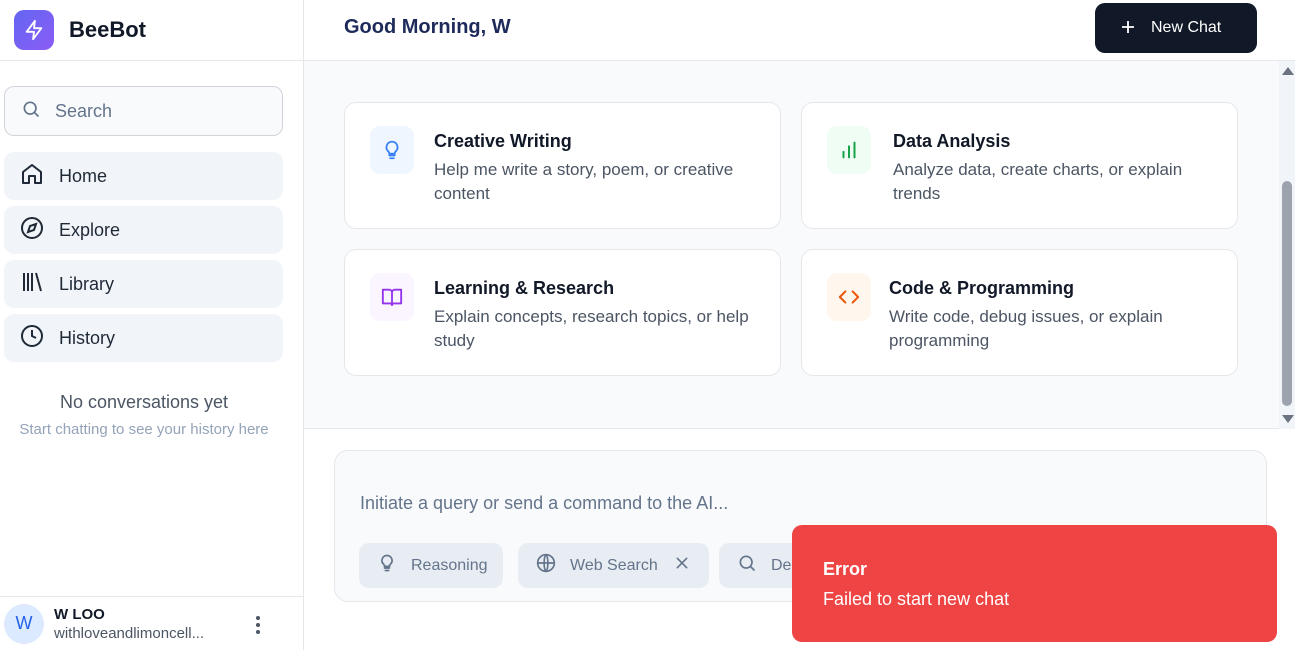  What do you see at coordinates (84, 110) in the screenshot?
I see `search-placeholder: Search` at bounding box center [84, 110].